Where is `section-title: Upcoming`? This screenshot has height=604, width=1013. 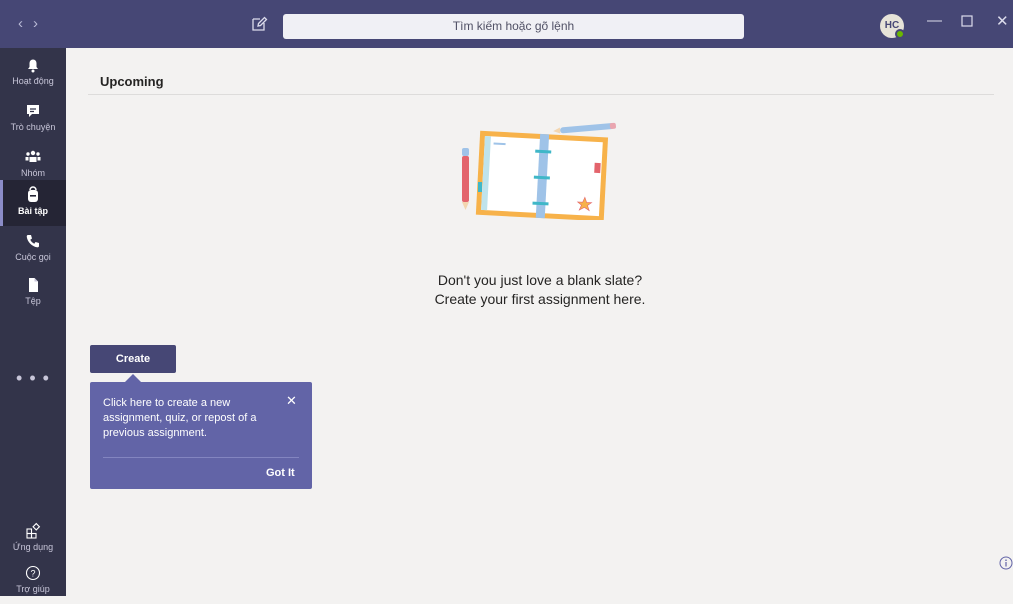
section-title: Upcoming is located at coordinates (132, 81).